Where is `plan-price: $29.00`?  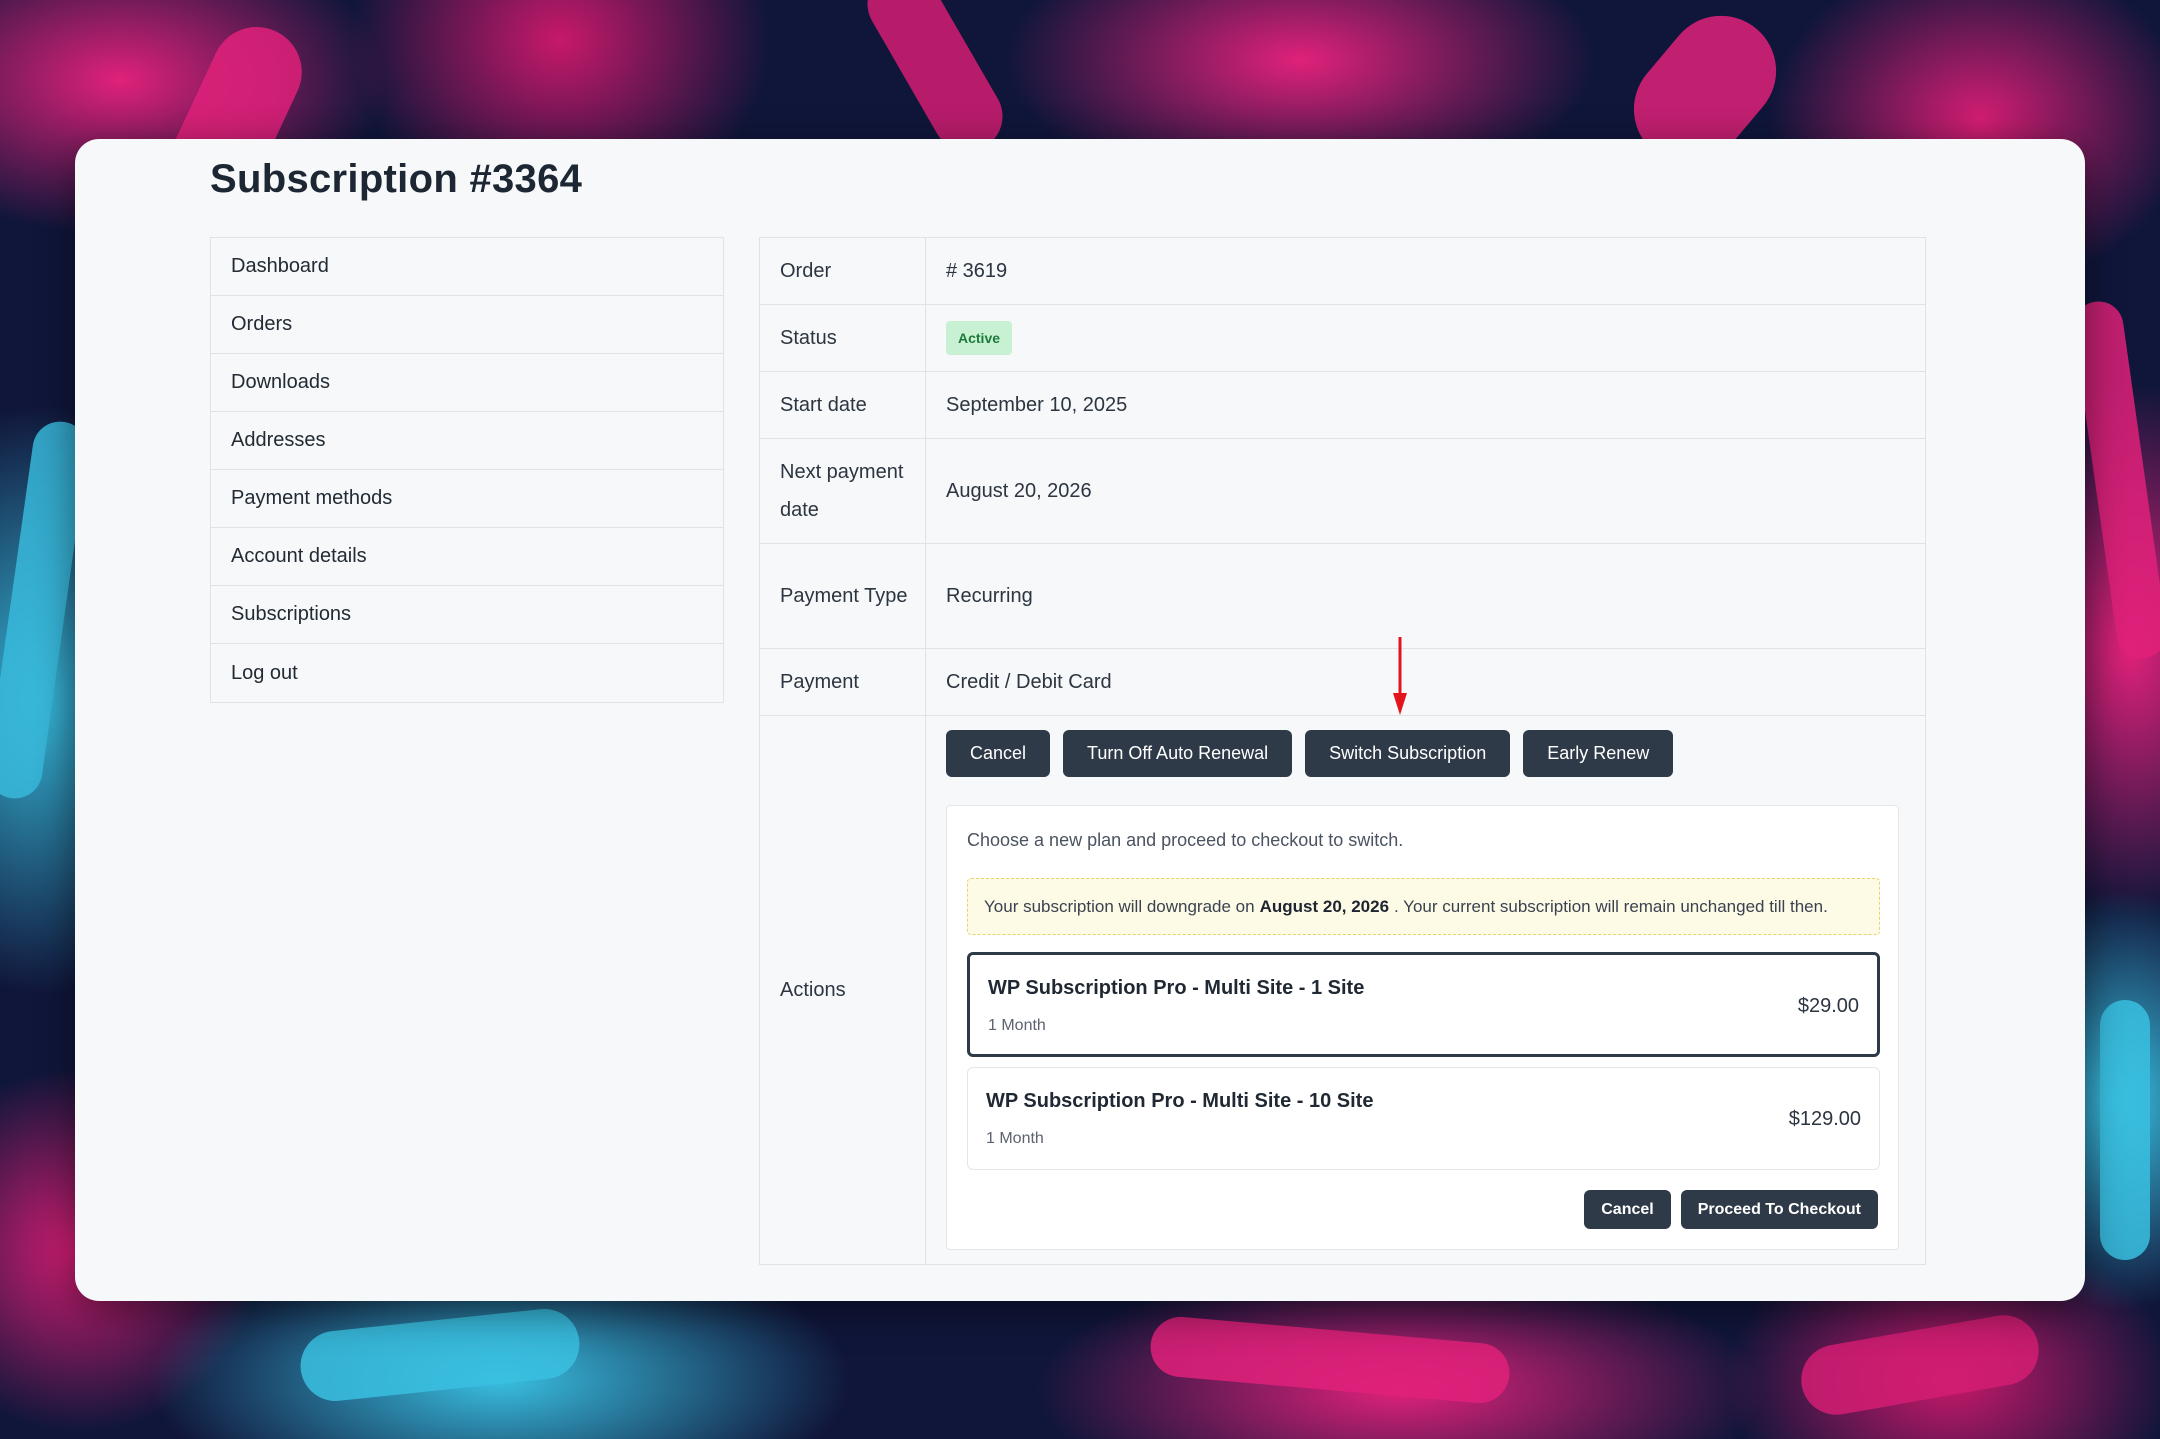
plan-price: $29.00 is located at coordinates (1828, 1006).